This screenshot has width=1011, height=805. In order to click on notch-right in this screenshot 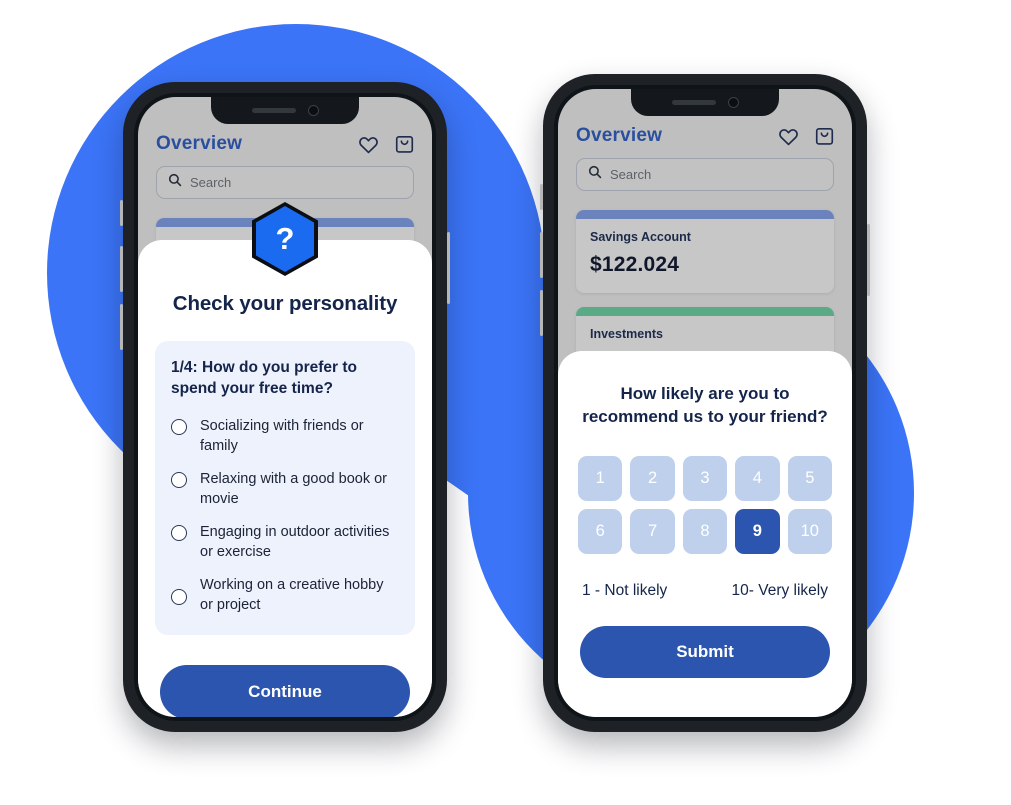, I will do `click(705, 102)`.